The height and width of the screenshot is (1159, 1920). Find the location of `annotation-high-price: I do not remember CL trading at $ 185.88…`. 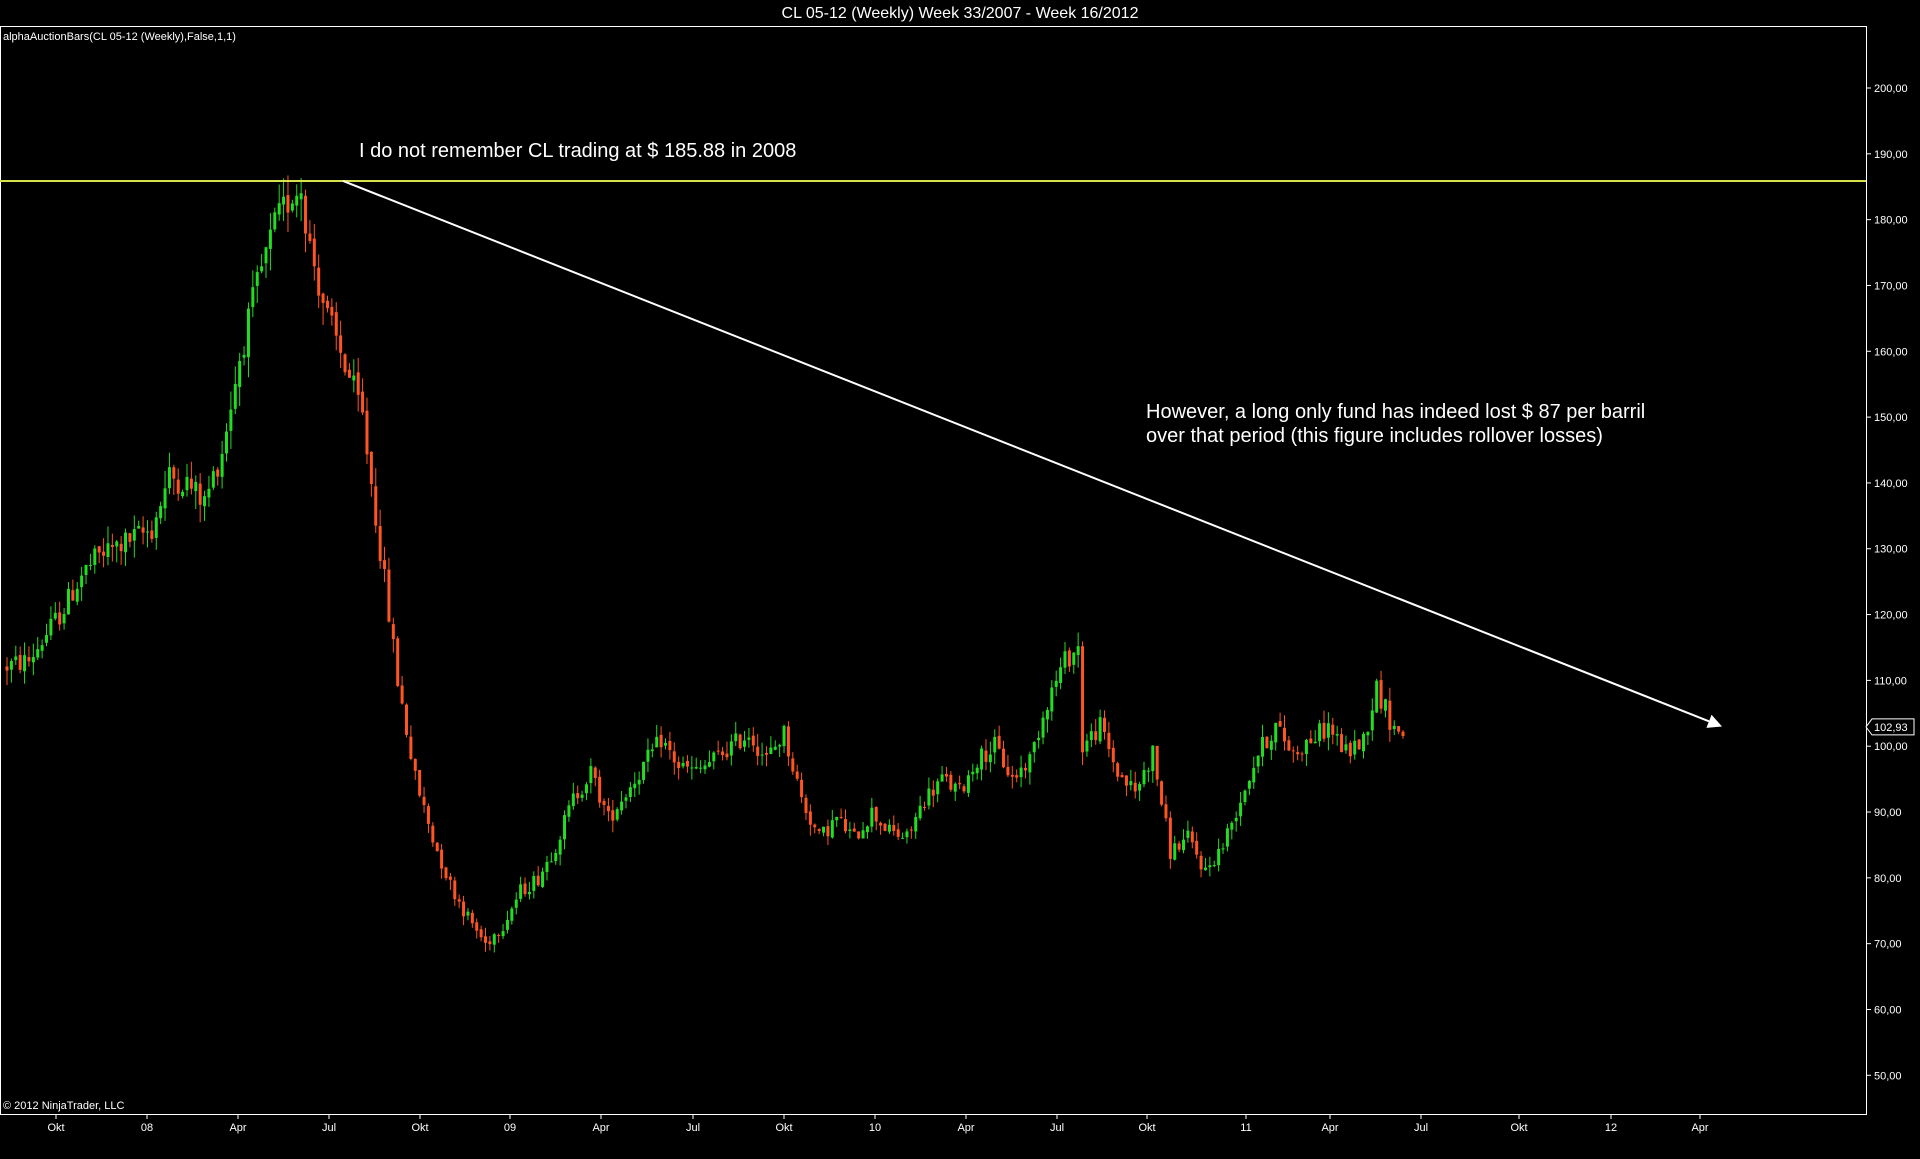

annotation-high-price: I do not remember CL trading at $ 185.88… is located at coordinates (578, 151).